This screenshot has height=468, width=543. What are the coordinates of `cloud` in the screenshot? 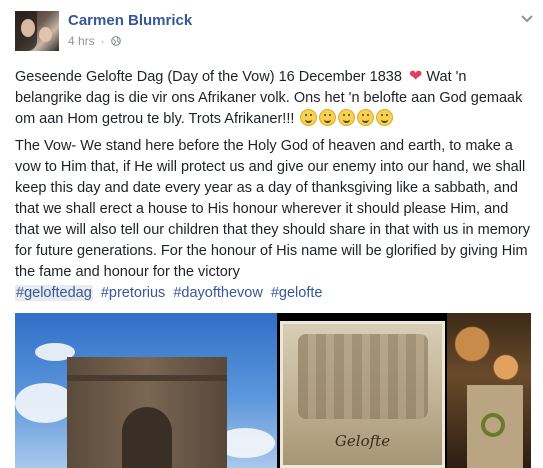 It's located at (45, 403).